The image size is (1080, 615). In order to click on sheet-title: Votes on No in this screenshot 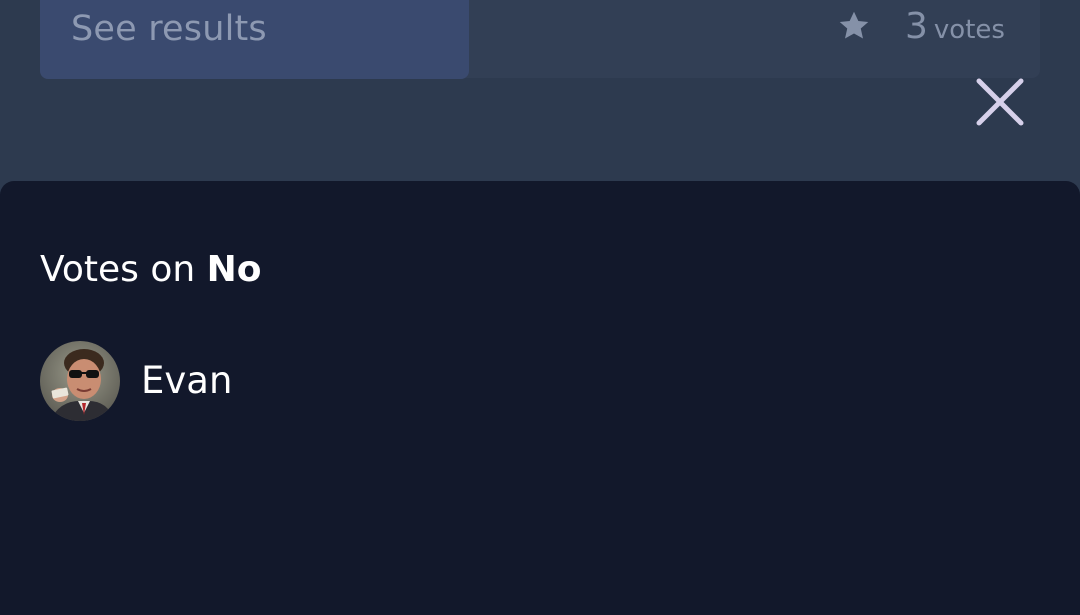, I will do `click(150, 270)`.